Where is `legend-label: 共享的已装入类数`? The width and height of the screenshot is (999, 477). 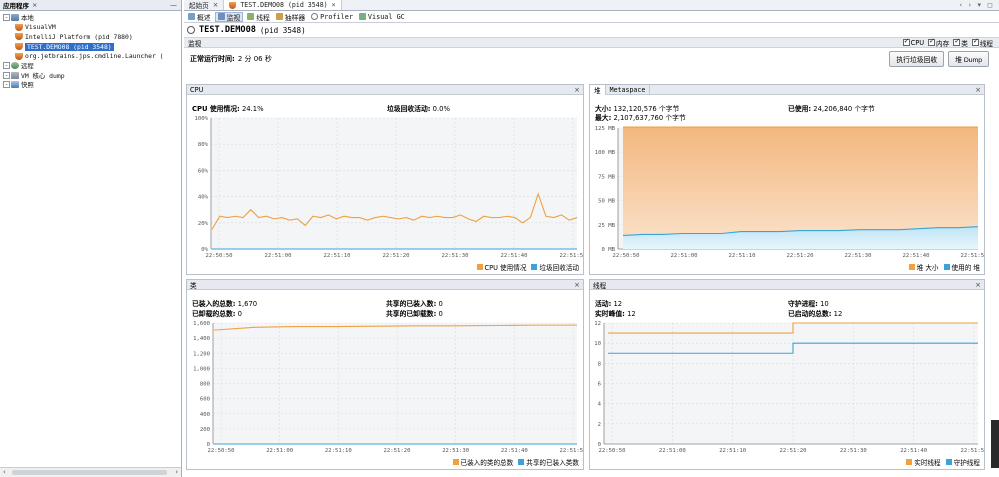
legend-label: 共享的已装入类数 is located at coordinates (552, 463).